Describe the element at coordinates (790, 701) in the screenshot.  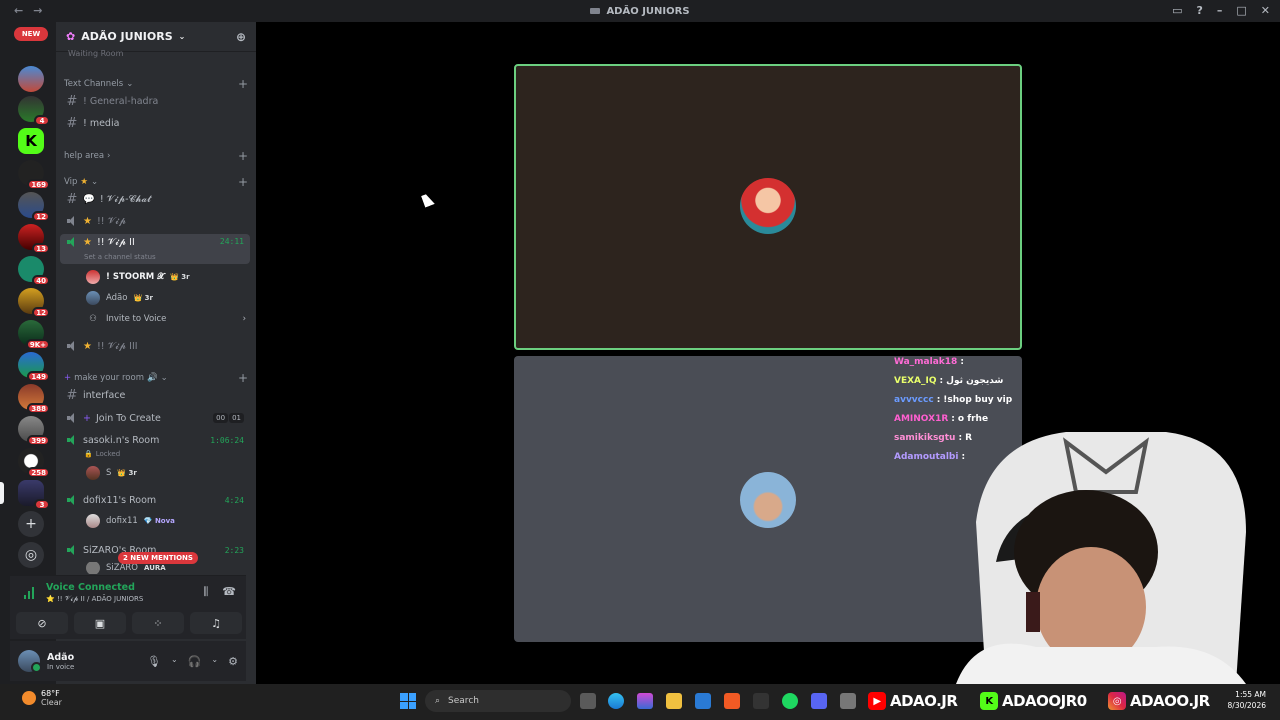
I see `spotify-icon` at that location.